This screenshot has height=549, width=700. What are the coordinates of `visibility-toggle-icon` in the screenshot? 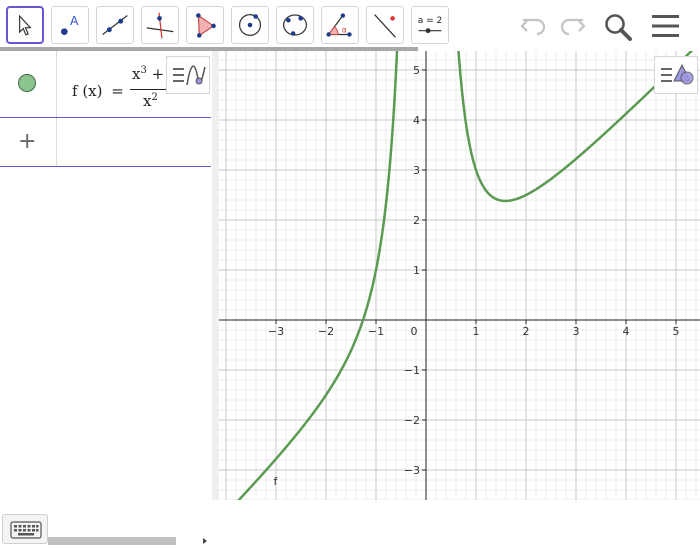 It's located at (27, 83).